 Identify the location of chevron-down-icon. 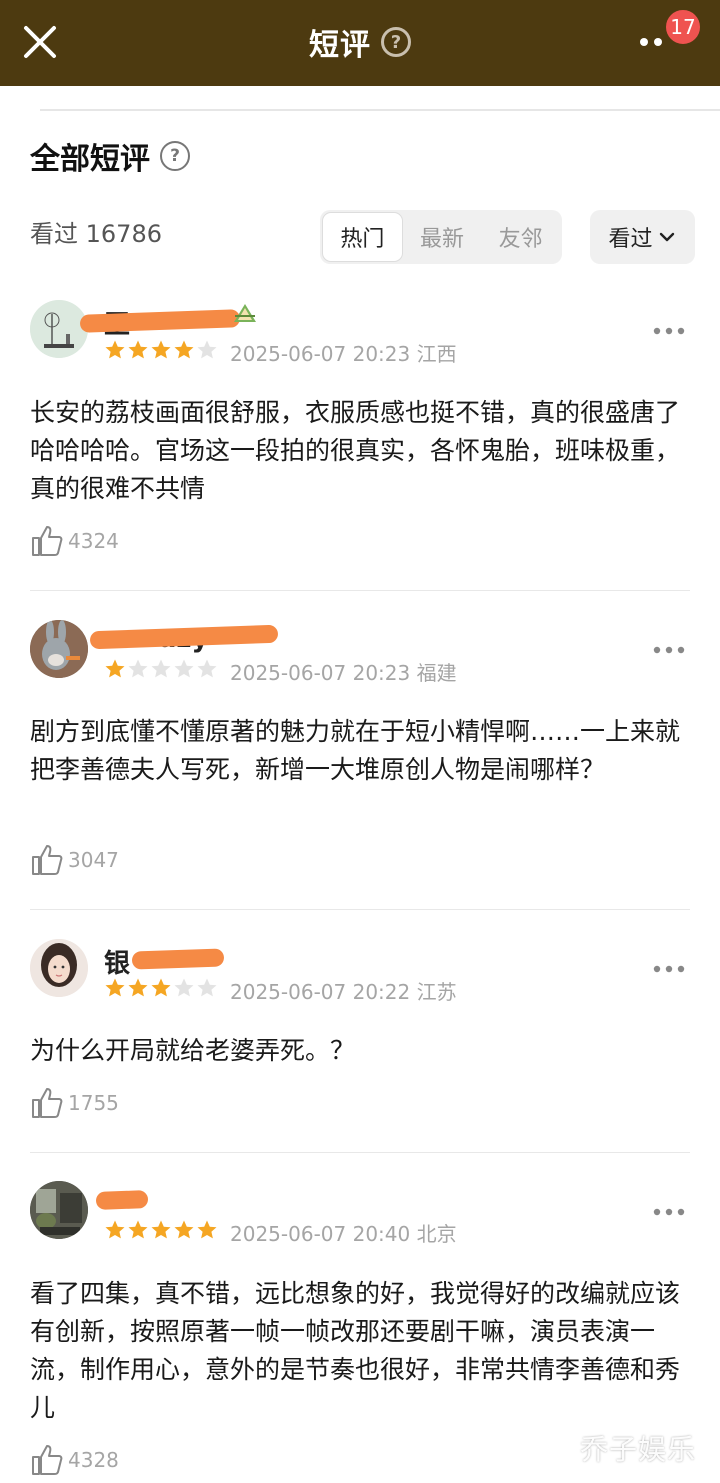
(666, 237).